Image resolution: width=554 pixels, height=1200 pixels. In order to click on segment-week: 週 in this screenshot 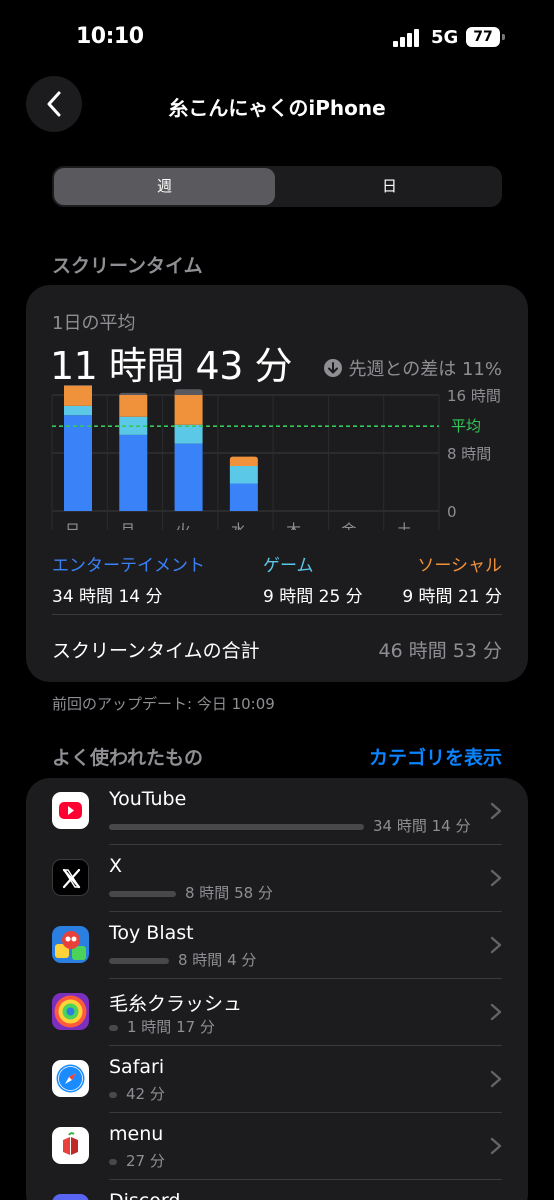, I will do `click(164, 186)`.